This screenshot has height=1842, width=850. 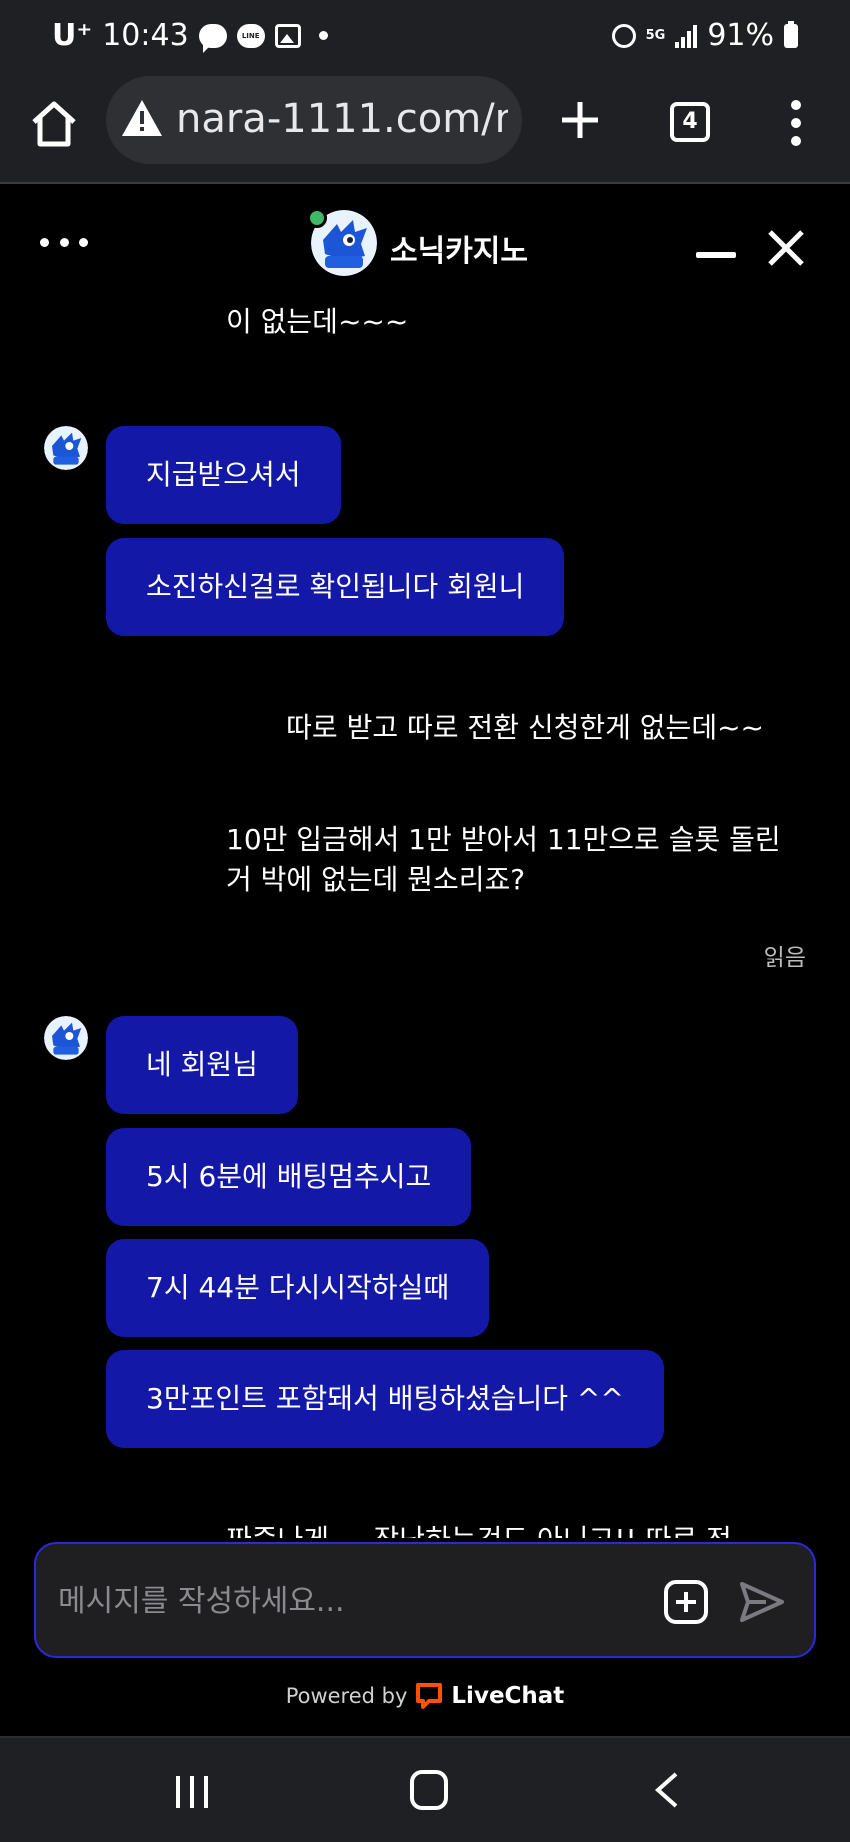 I want to click on line-app-icon: LINE, so click(x=250, y=35).